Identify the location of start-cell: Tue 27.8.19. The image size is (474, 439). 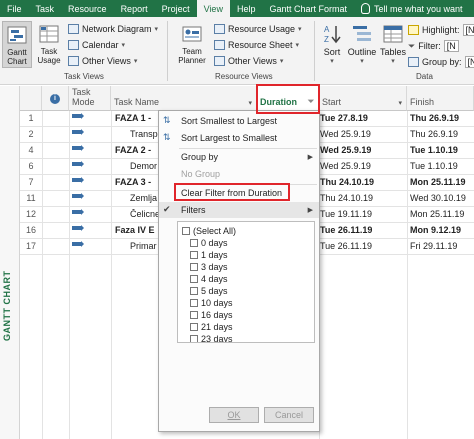
(344, 118).